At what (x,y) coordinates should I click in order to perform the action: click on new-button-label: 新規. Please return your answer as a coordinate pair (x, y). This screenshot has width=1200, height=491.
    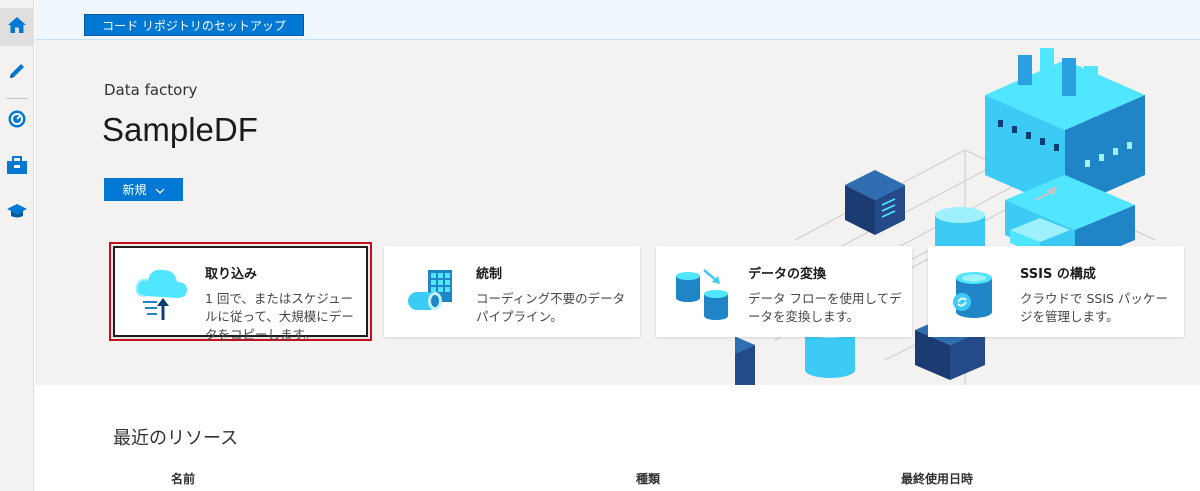
    Looking at the image, I should click on (134, 190).